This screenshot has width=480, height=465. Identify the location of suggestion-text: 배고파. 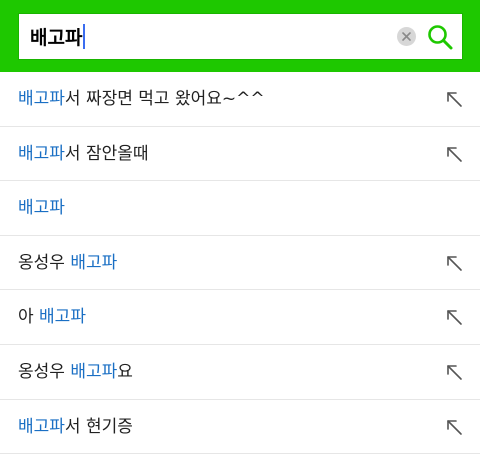
(41, 208).